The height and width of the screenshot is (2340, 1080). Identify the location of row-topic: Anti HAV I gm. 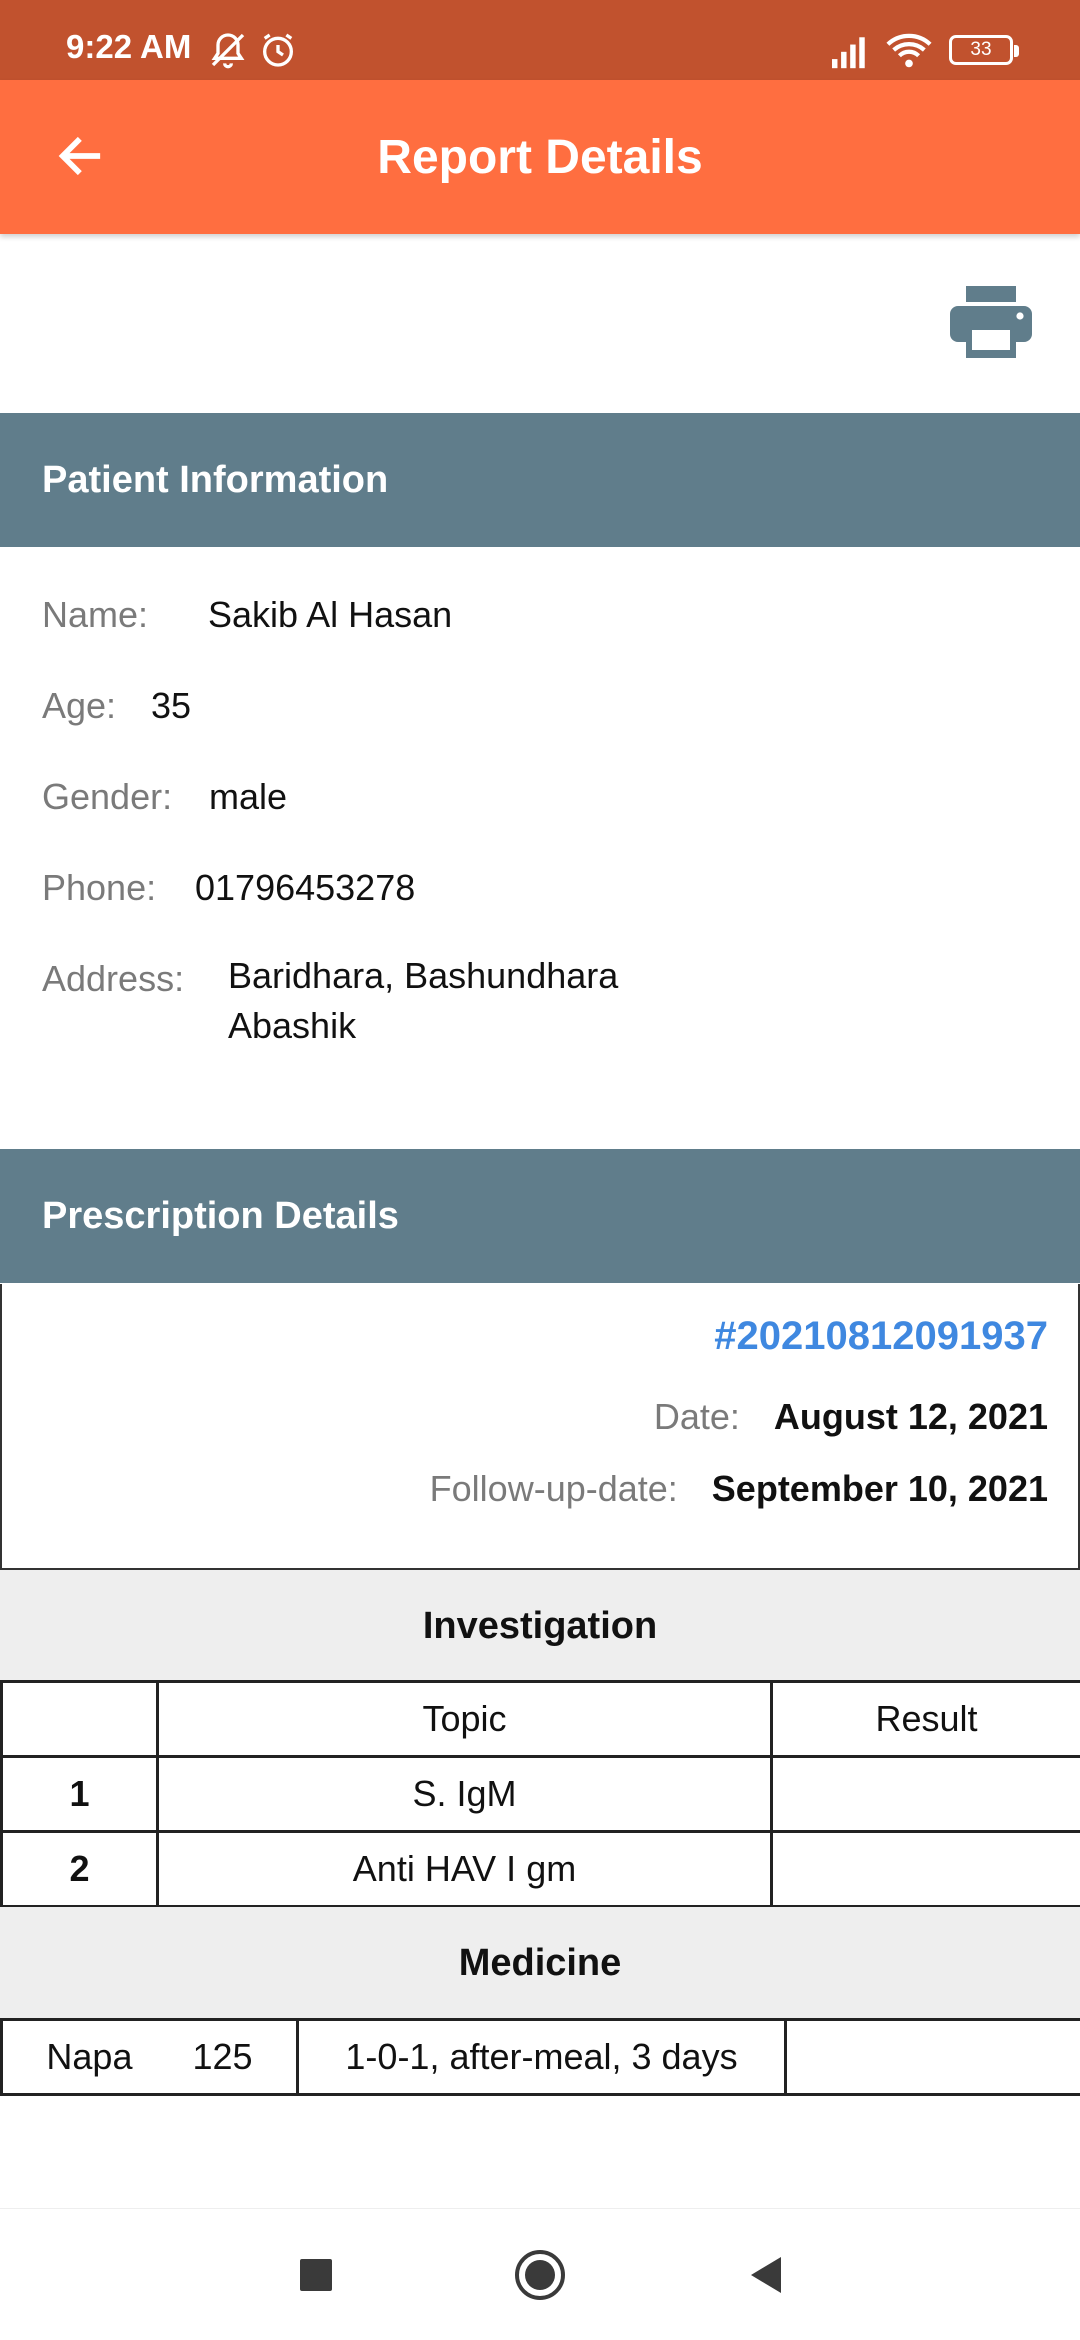
(464, 1869).